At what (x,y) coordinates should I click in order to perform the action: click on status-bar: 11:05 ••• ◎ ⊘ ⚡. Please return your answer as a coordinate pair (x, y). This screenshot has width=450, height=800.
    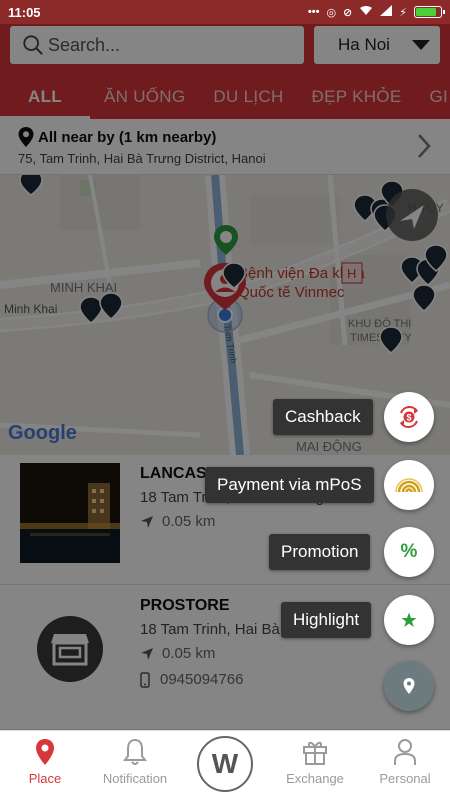
    Looking at the image, I should click on (225, 12).